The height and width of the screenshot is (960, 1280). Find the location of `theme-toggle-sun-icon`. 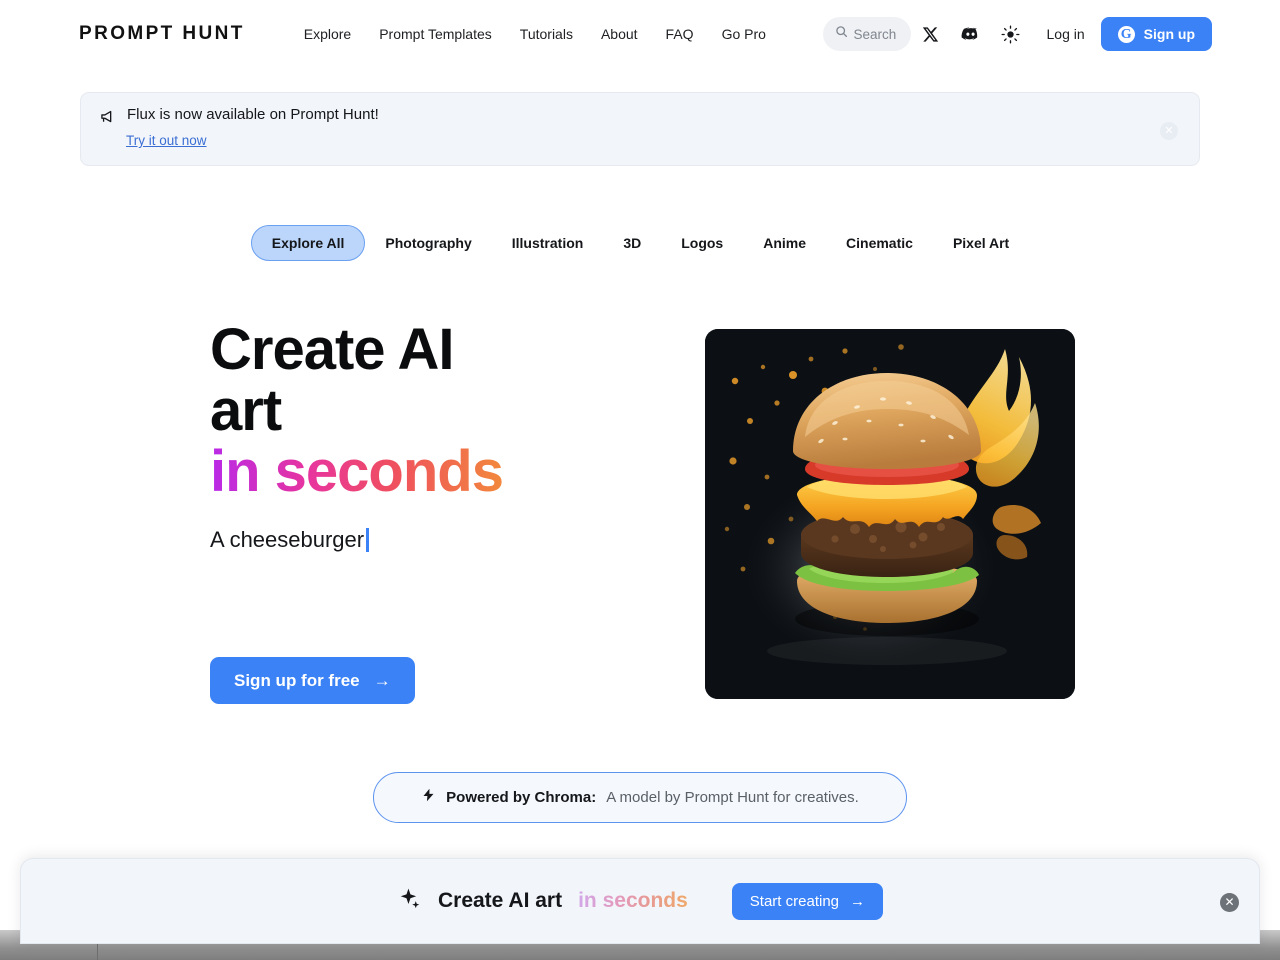

theme-toggle-sun-icon is located at coordinates (1011, 34).